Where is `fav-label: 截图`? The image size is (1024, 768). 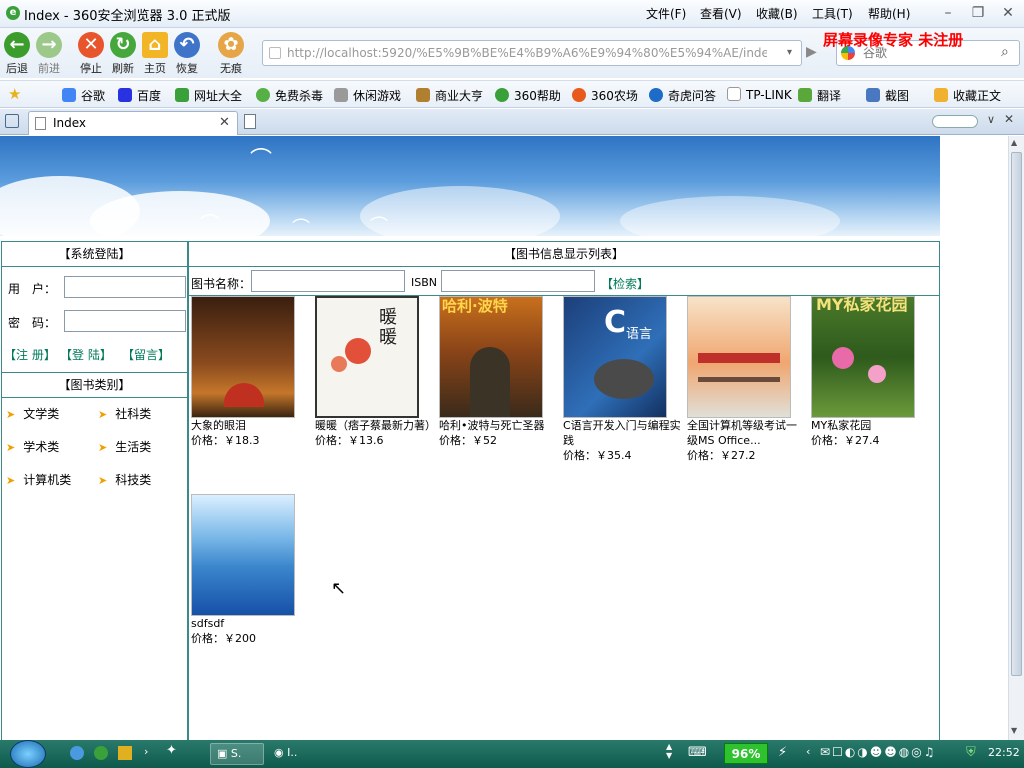
fav-label: 截图 is located at coordinates (897, 96).